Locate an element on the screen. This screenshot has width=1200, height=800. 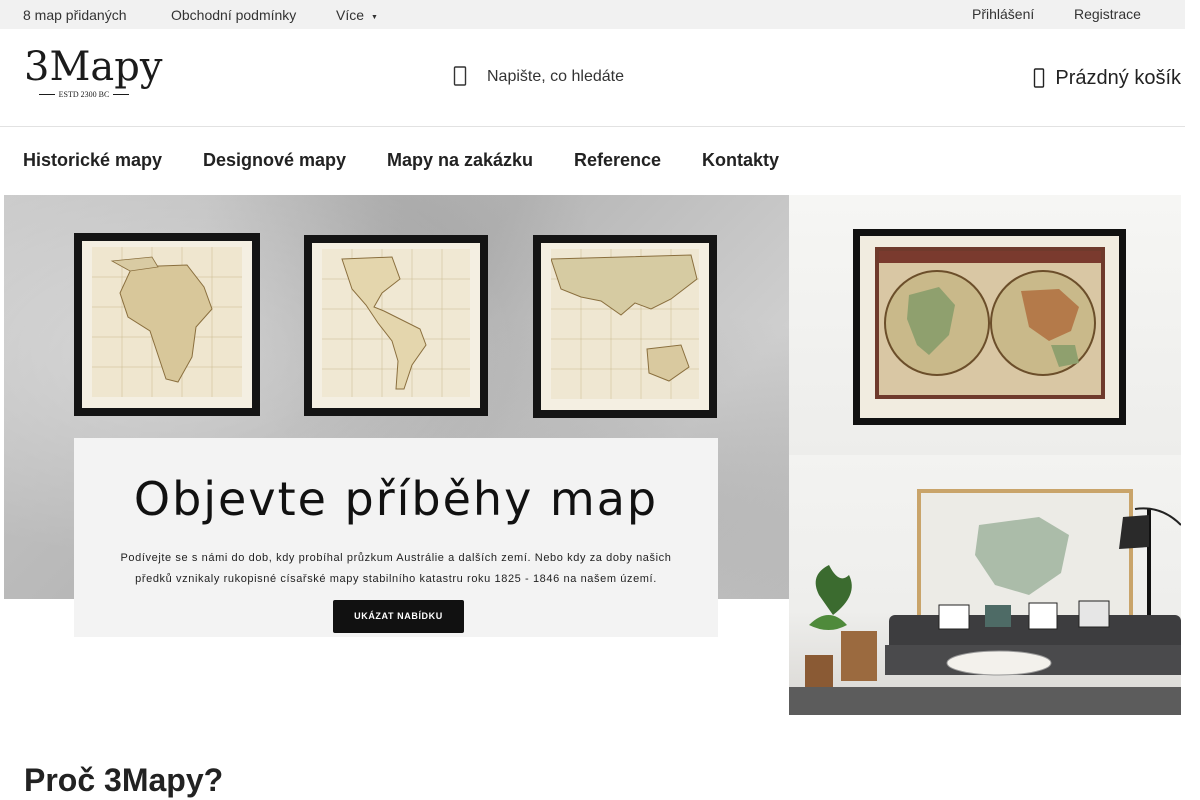
promo-tile-living-room is located at coordinates (985, 585).